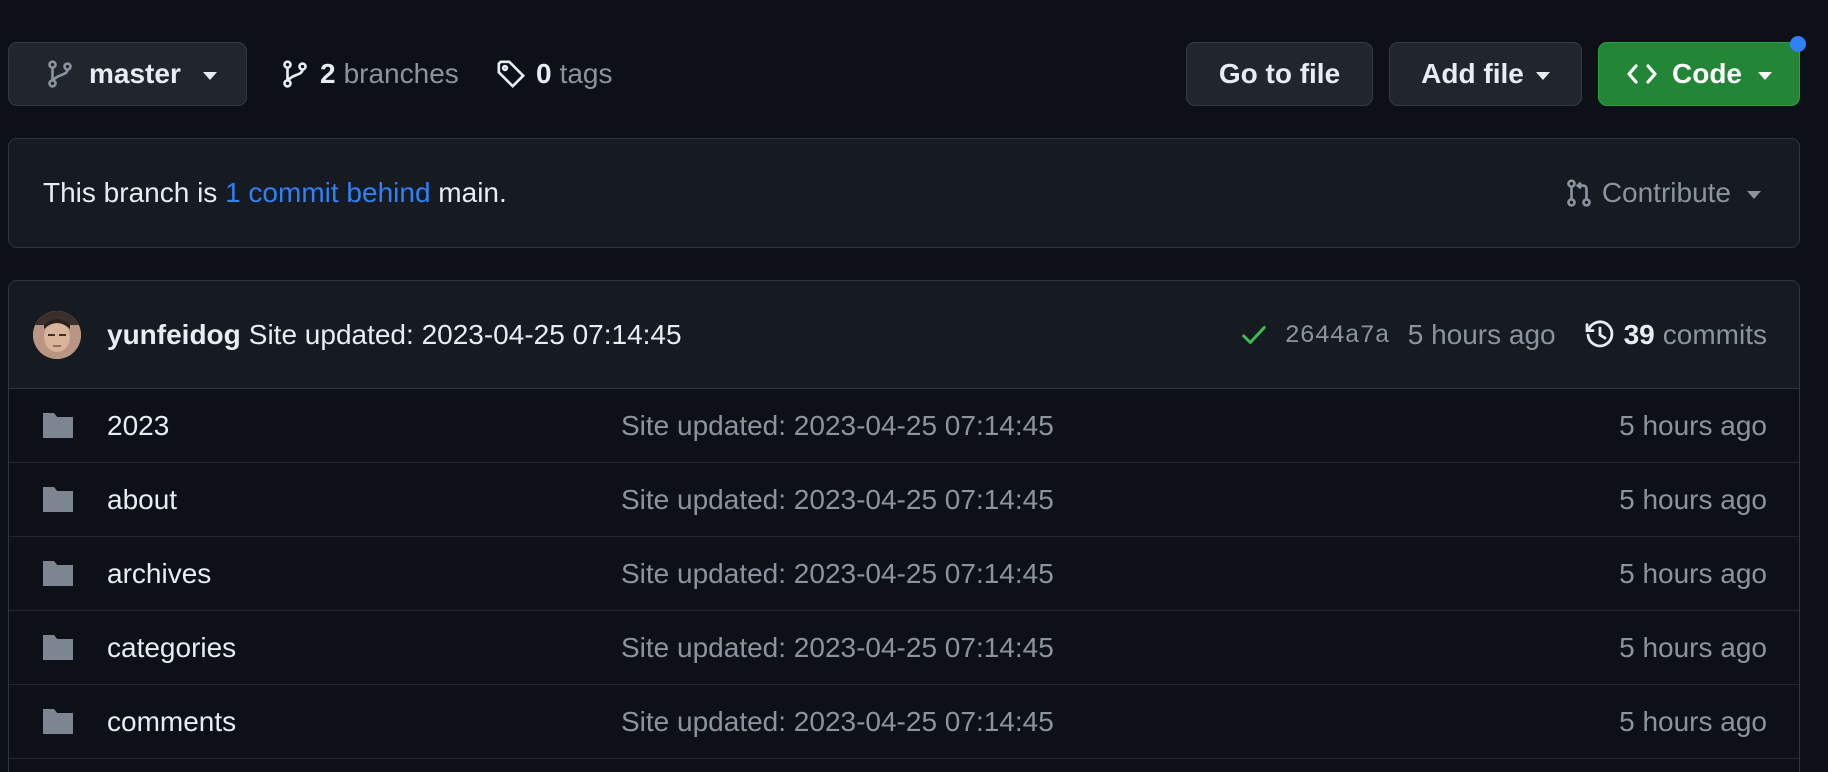 The height and width of the screenshot is (772, 1828). Describe the element at coordinates (171, 648) in the screenshot. I see `file-name: categories` at that location.